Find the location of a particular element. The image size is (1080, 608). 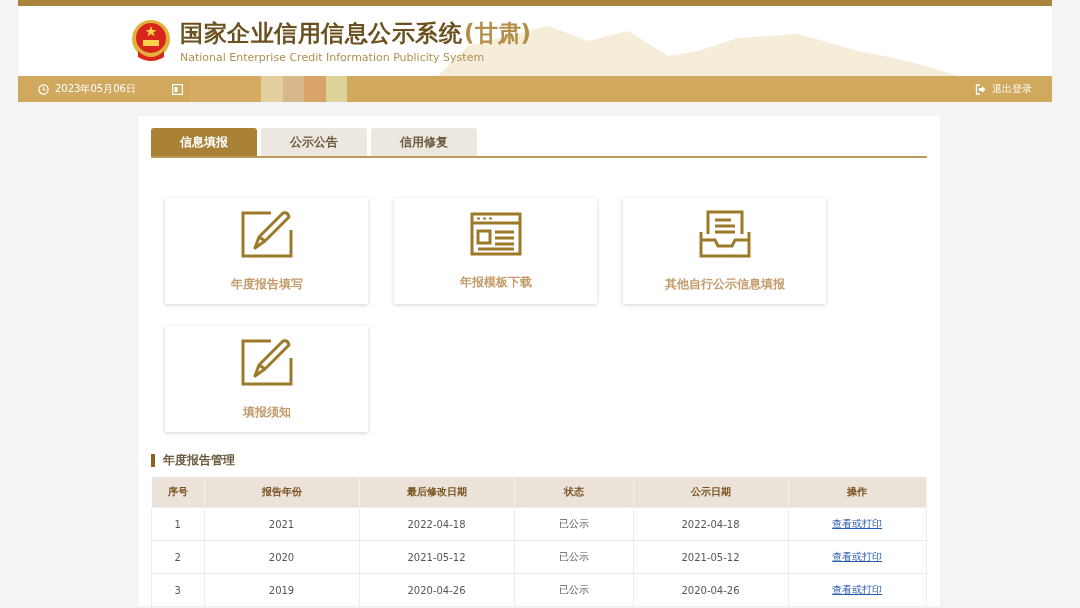

national-emblem-icon is located at coordinates (151, 41).